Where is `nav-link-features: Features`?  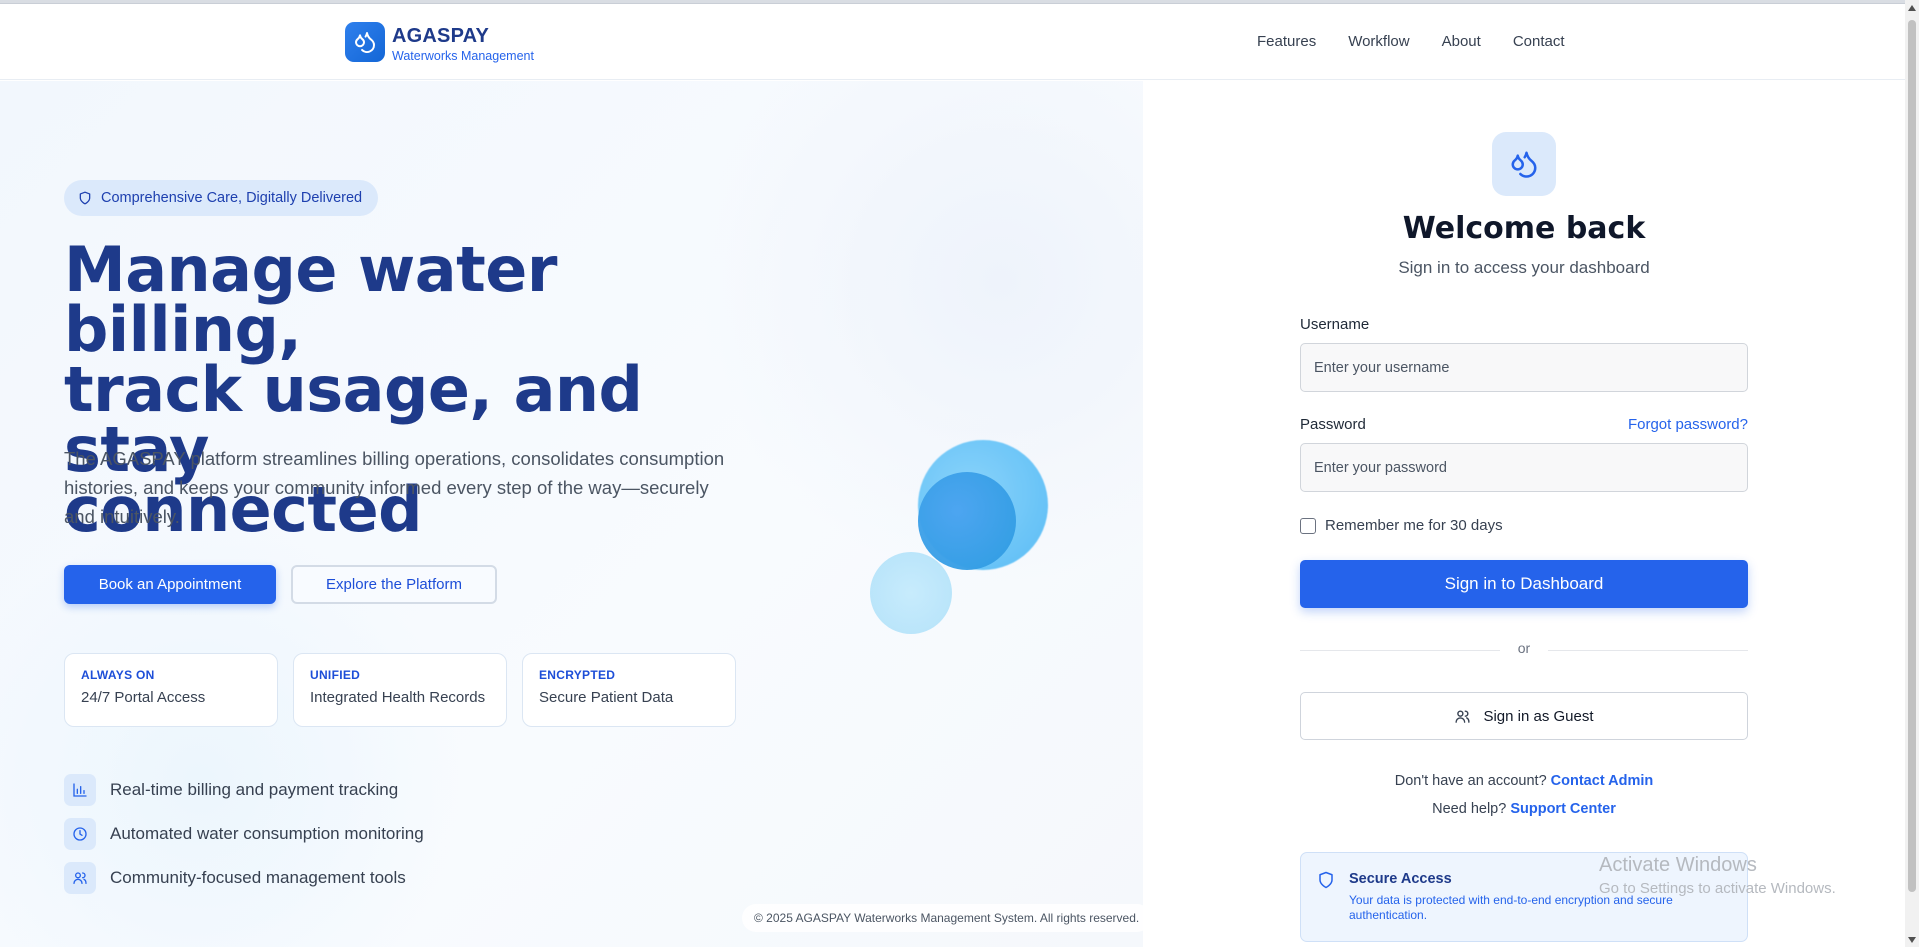 nav-link-features: Features is located at coordinates (1286, 41).